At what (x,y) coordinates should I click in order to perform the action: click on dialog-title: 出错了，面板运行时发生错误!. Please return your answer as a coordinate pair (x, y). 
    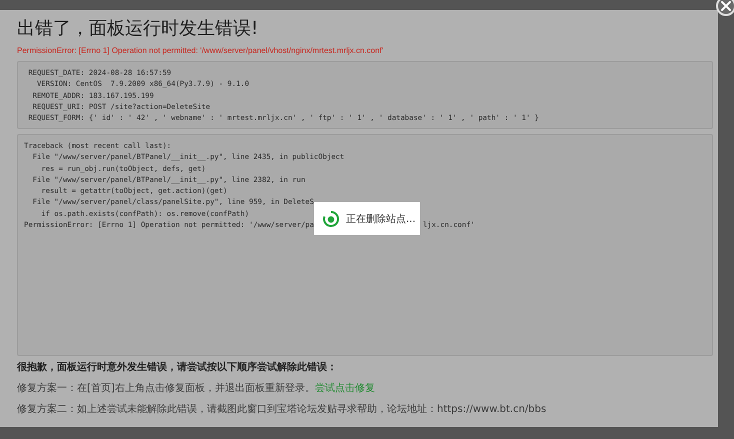
    Looking at the image, I should click on (138, 29).